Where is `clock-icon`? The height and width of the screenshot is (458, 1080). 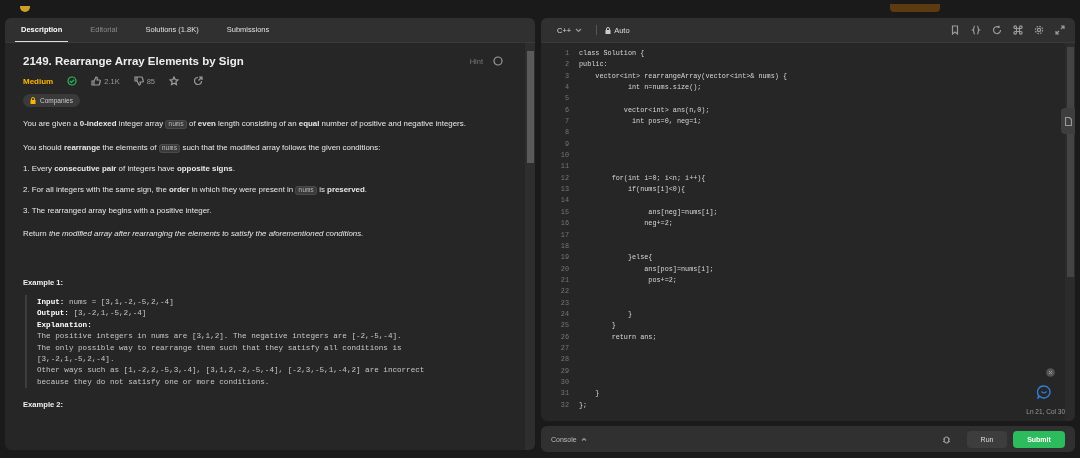
clock-icon is located at coordinates (498, 61).